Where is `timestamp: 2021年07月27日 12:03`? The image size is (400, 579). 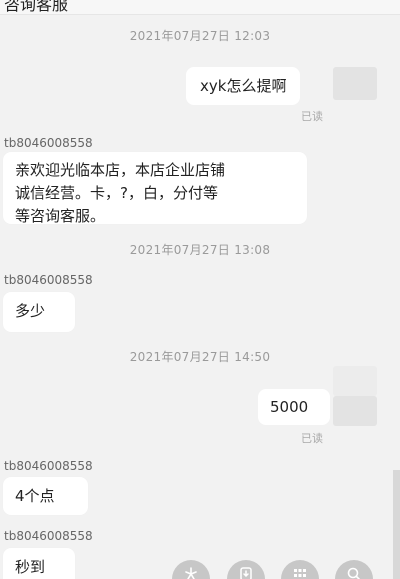 timestamp: 2021年07月27日 12:03 is located at coordinates (200, 36).